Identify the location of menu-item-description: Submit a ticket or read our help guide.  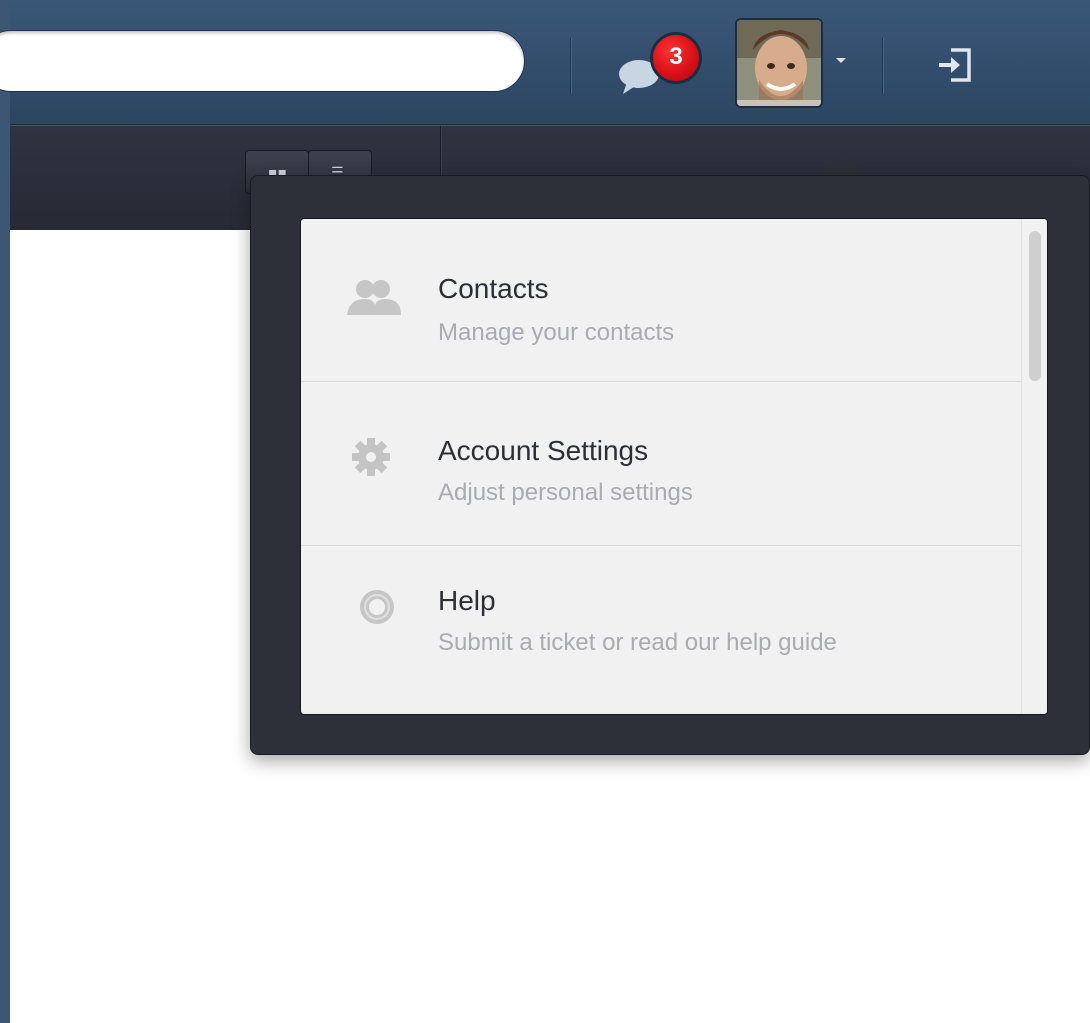
(637, 642).